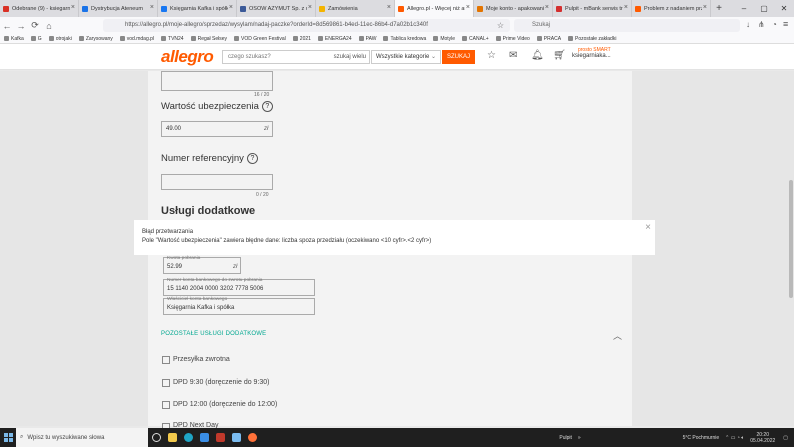  Describe the element at coordinates (475, 39) in the screenshot. I see `bookmark-item: CANAL+` at that location.